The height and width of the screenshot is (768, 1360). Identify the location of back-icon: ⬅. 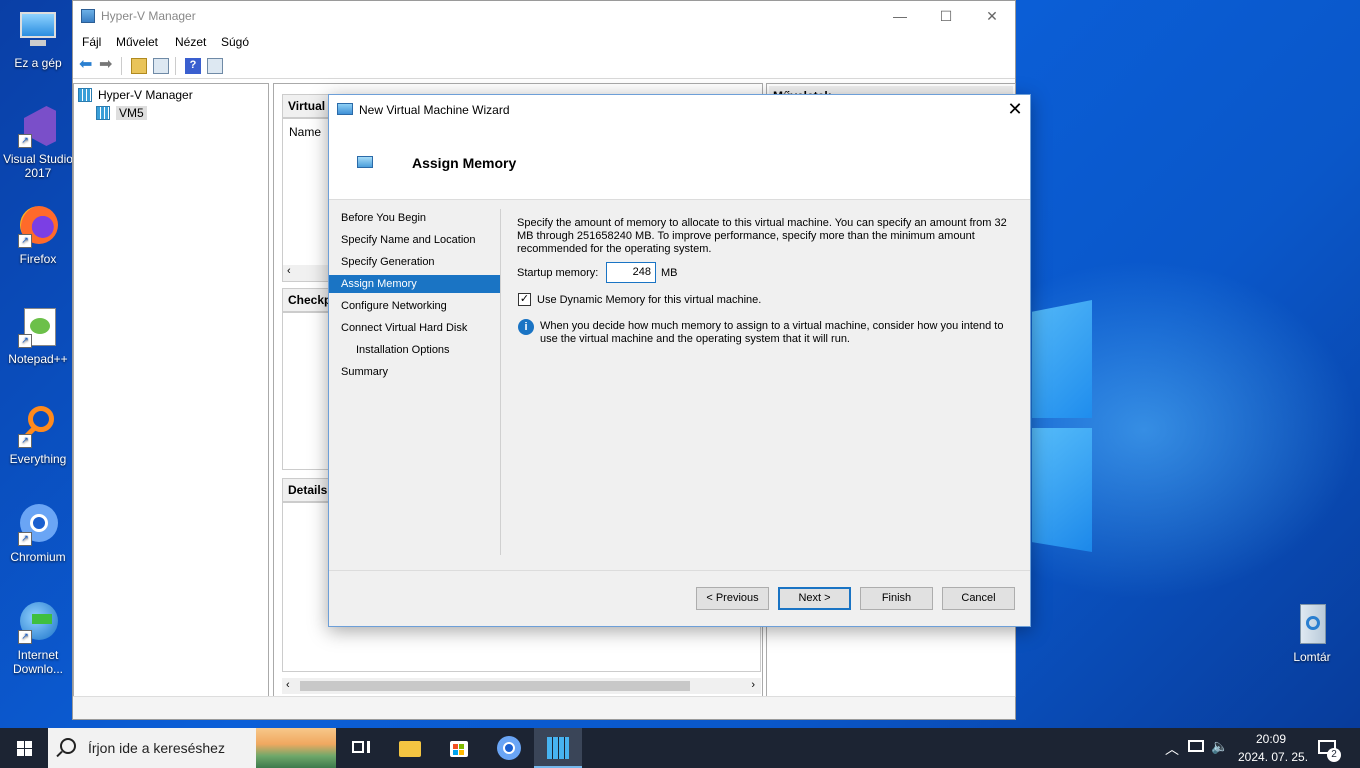
(87, 65).